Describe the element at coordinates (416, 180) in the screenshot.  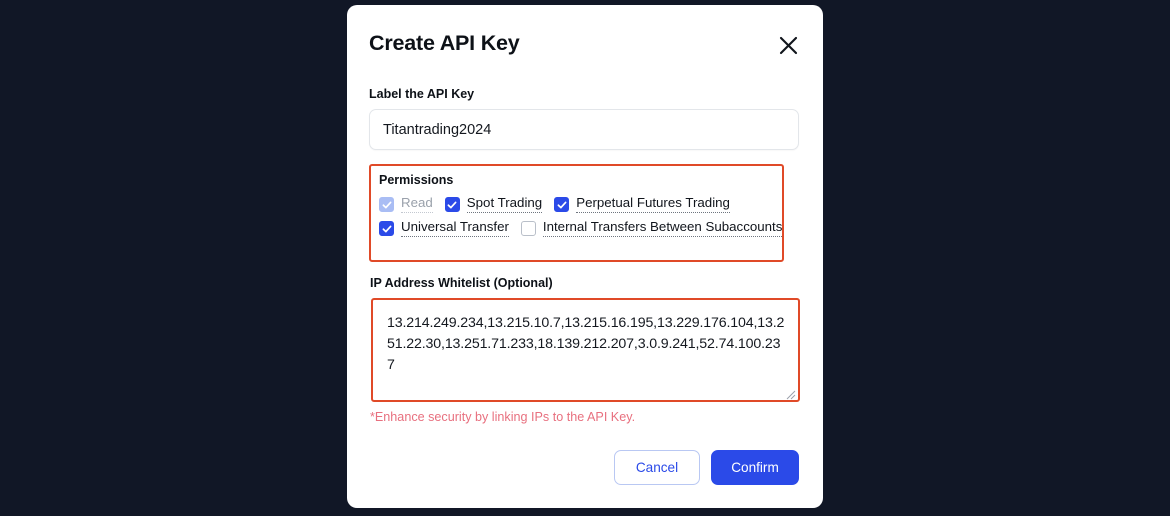
I see `permissions-title: Permissions` at that location.